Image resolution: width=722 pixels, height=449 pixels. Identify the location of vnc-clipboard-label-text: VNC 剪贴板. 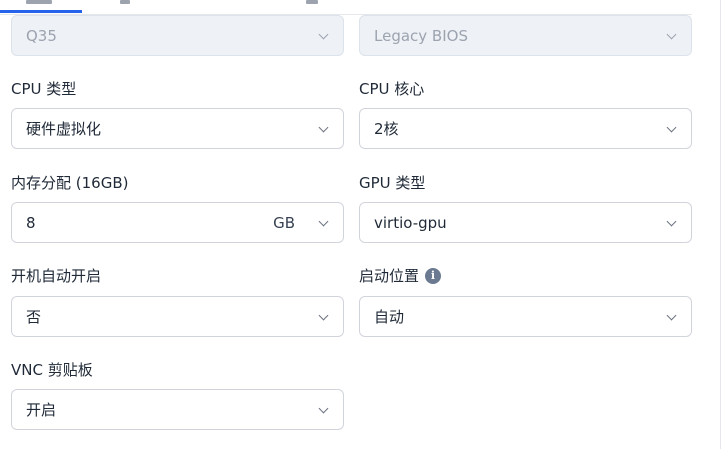
(52, 370).